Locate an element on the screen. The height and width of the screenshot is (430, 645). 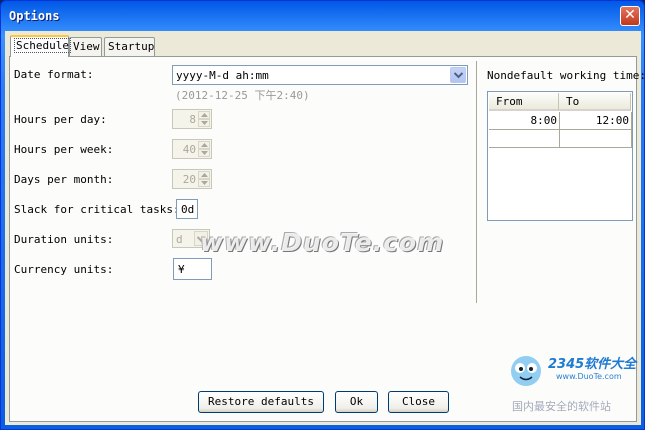
logo-brand: 2345软件大全 is located at coordinates (592, 364).